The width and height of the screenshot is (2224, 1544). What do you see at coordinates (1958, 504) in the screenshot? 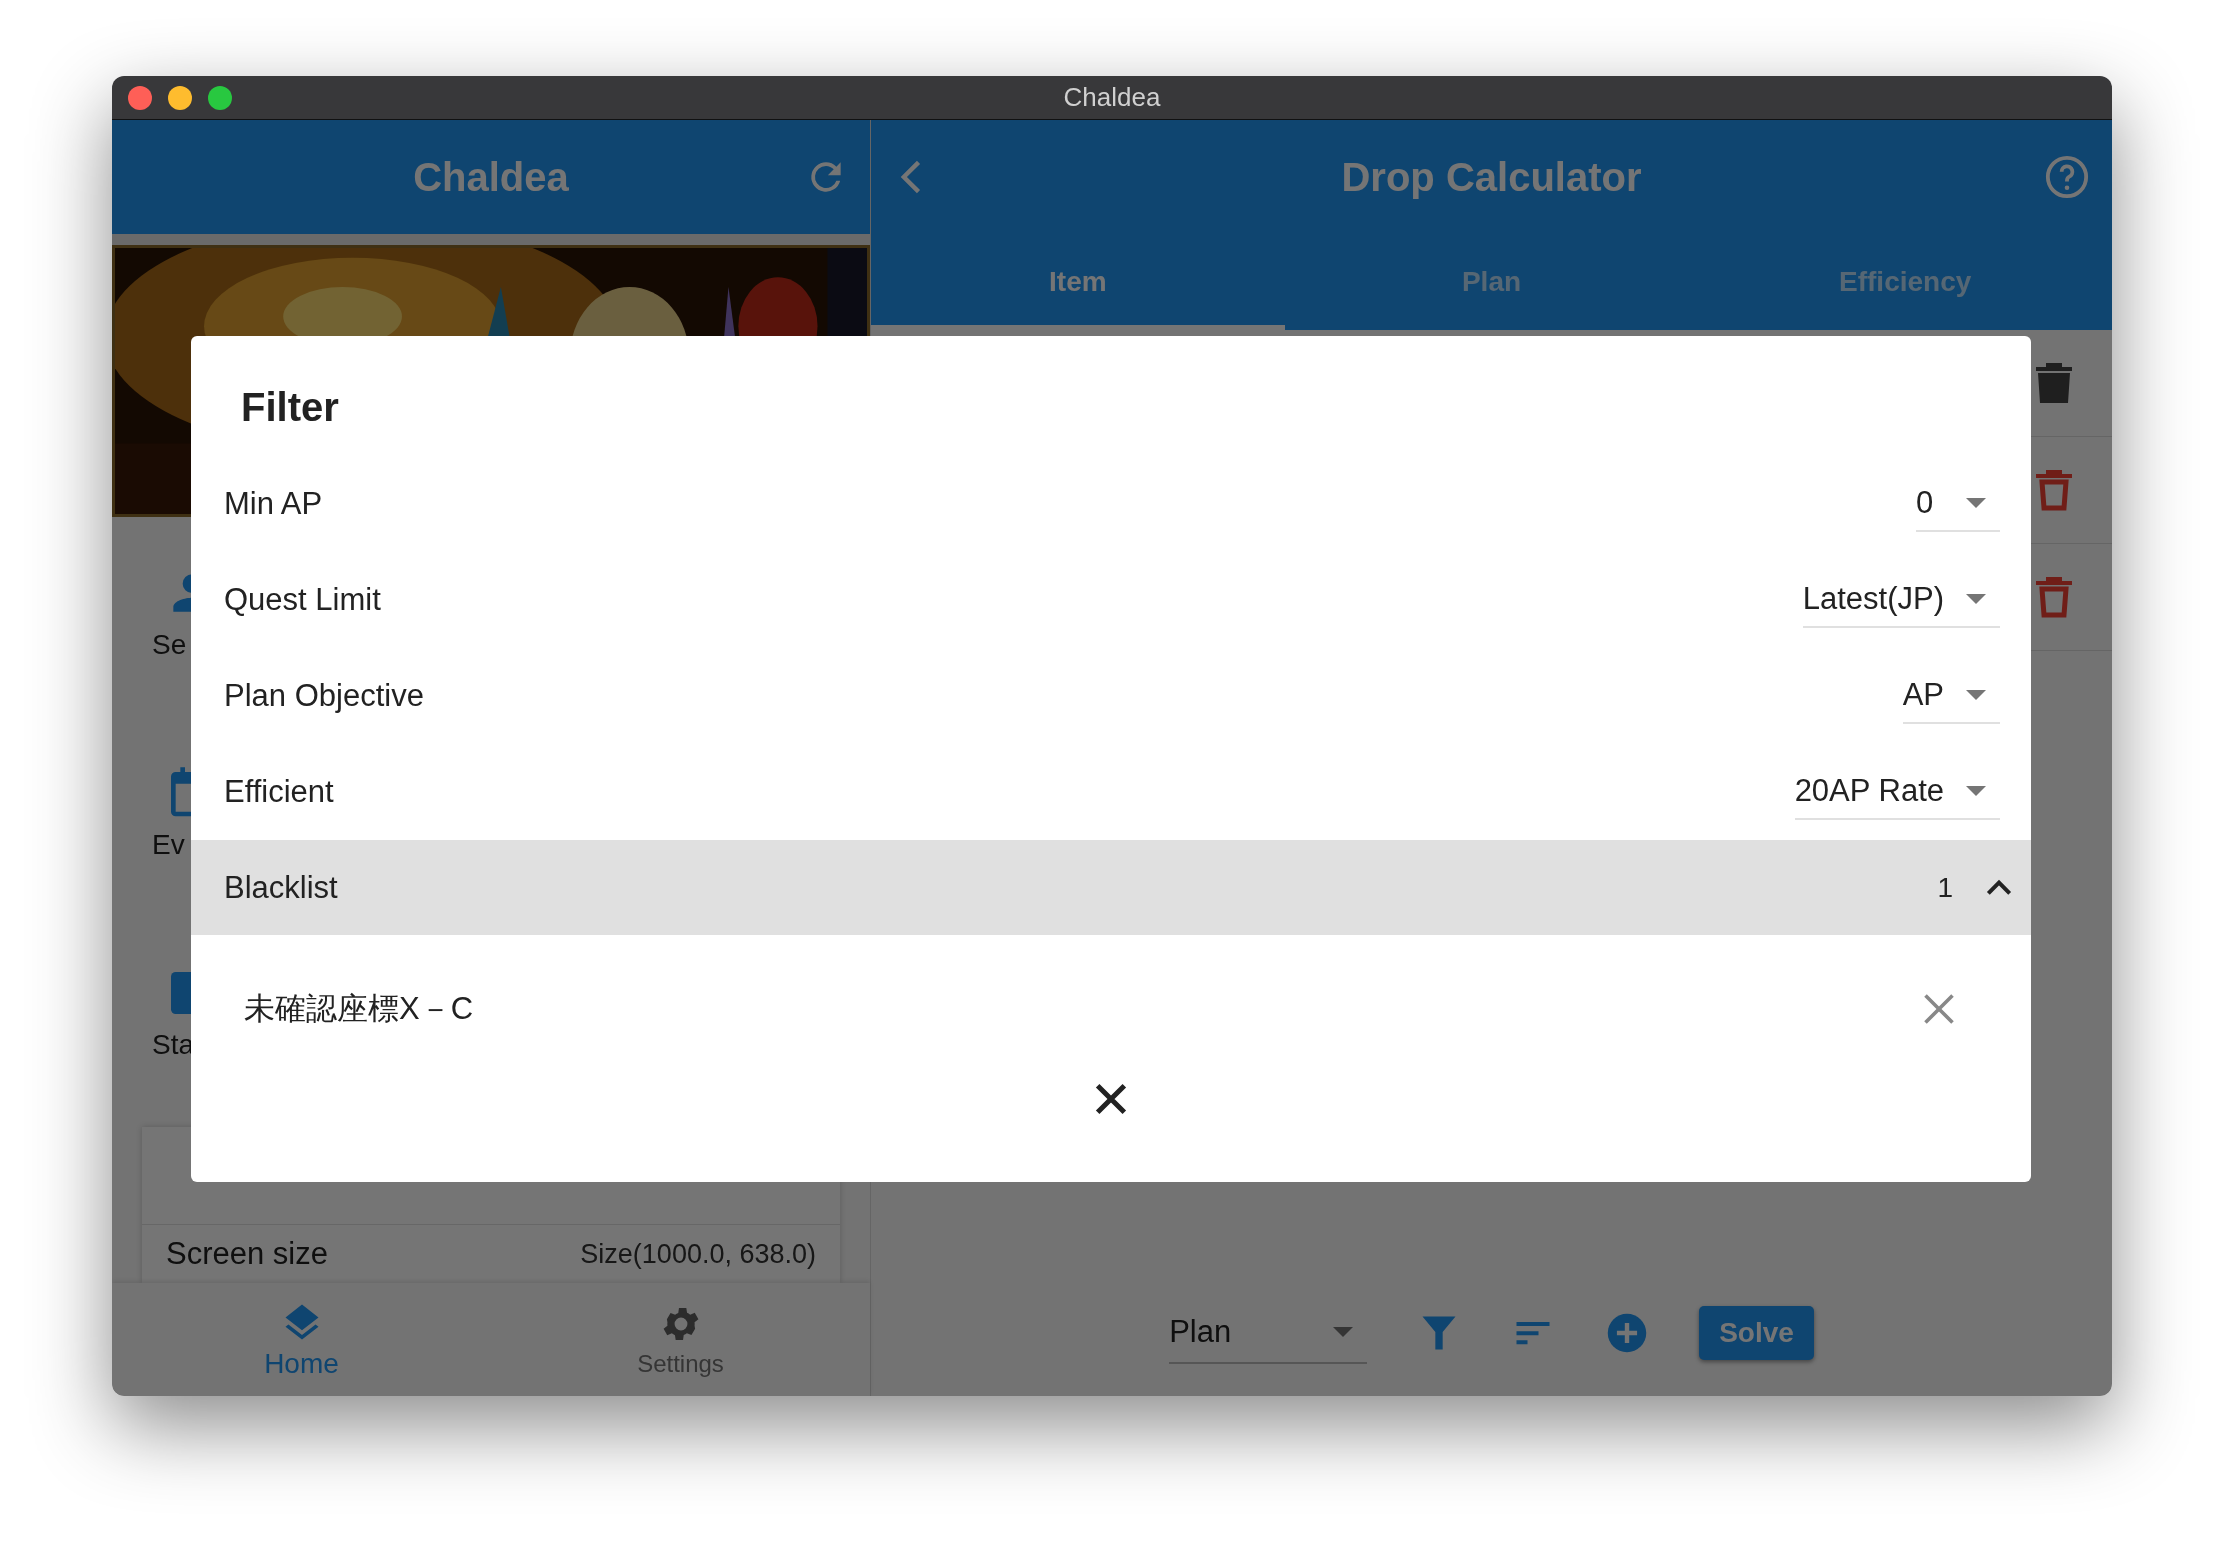
I see `option-dropdown: 0` at bounding box center [1958, 504].